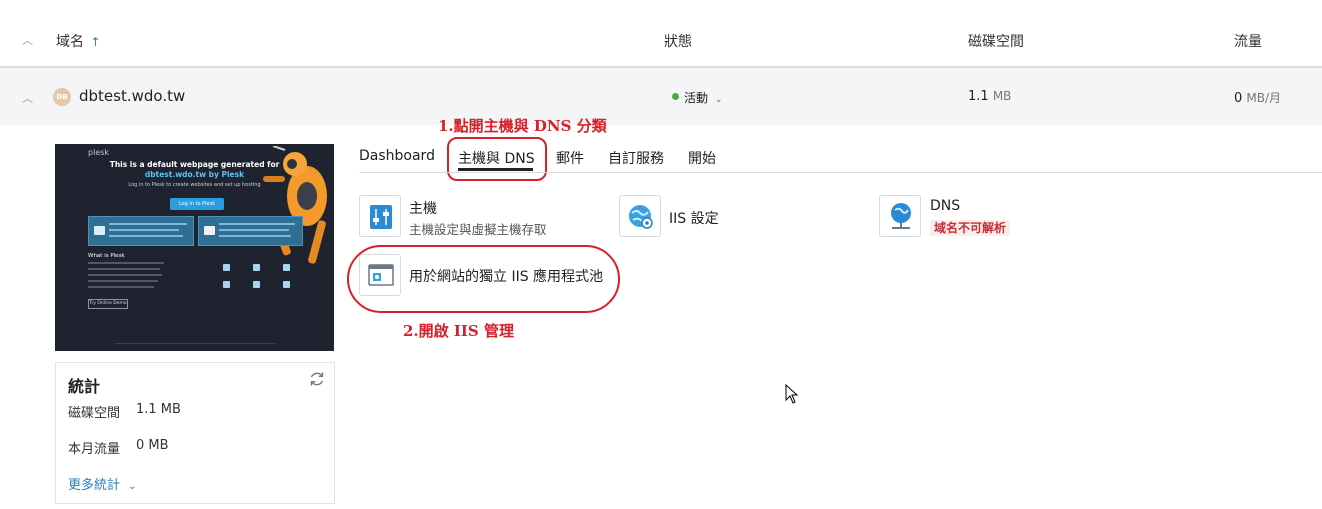 Image resolution: width=1322 pixels, height=509 pixels. Describe the element at coordinates (636, 158) in the screenshot. I see `tab-custom-services: 自訂服務` at that location.